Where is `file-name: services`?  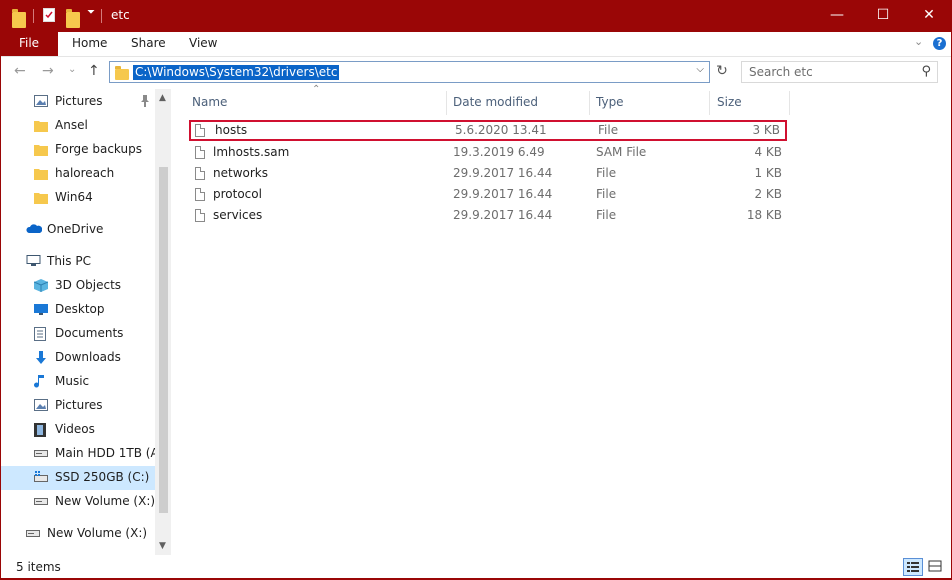 file-name: services is located at coordinates (238, 215).